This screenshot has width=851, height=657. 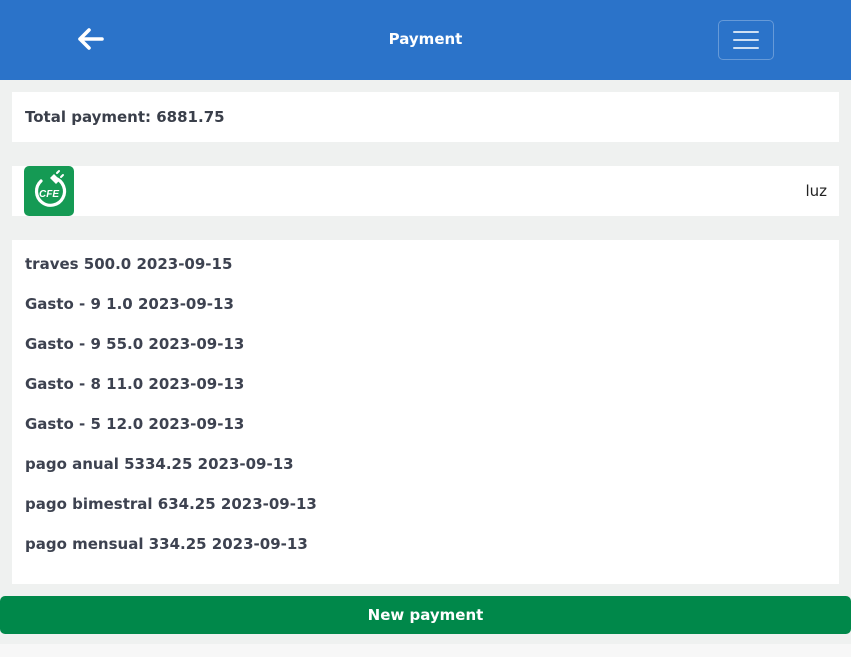 I want to click on hamburger-menu-icon, so click(x=746, y=40).